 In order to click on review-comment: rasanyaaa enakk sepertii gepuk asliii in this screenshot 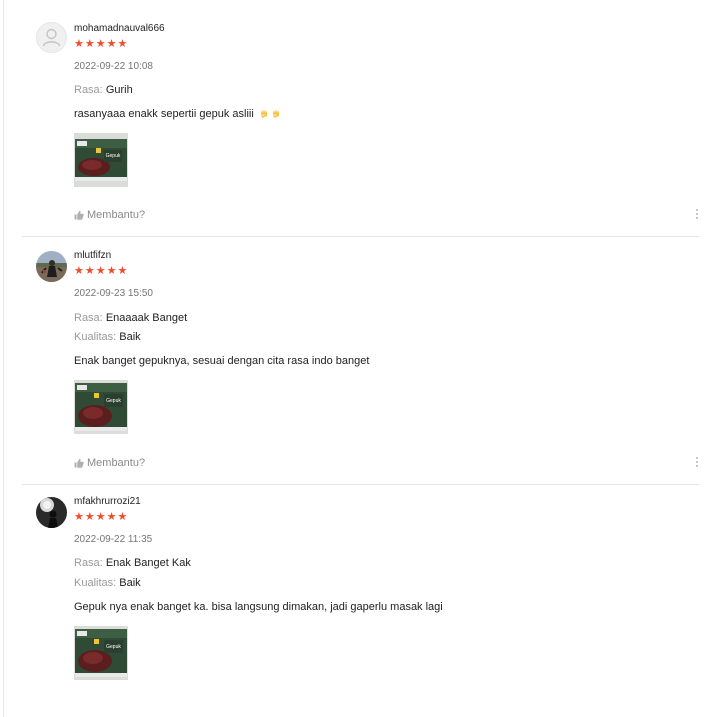, I will do `click(177, 114)`.